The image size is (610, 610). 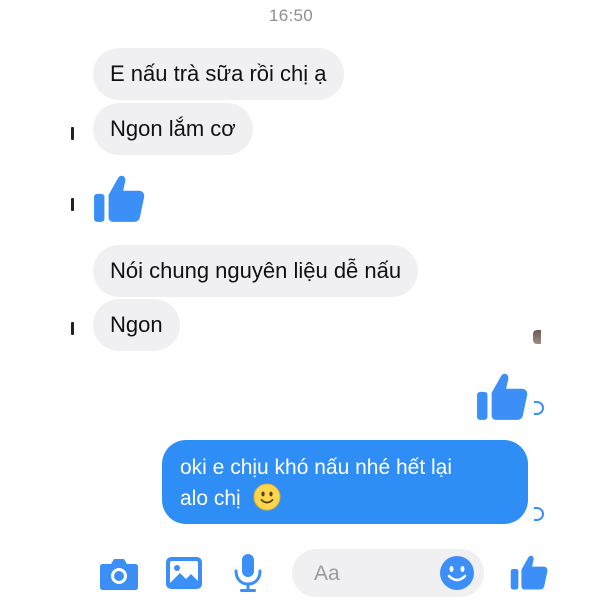 I want to click on message-text: Ngon lắm cơ, so click(x=173, y=128).